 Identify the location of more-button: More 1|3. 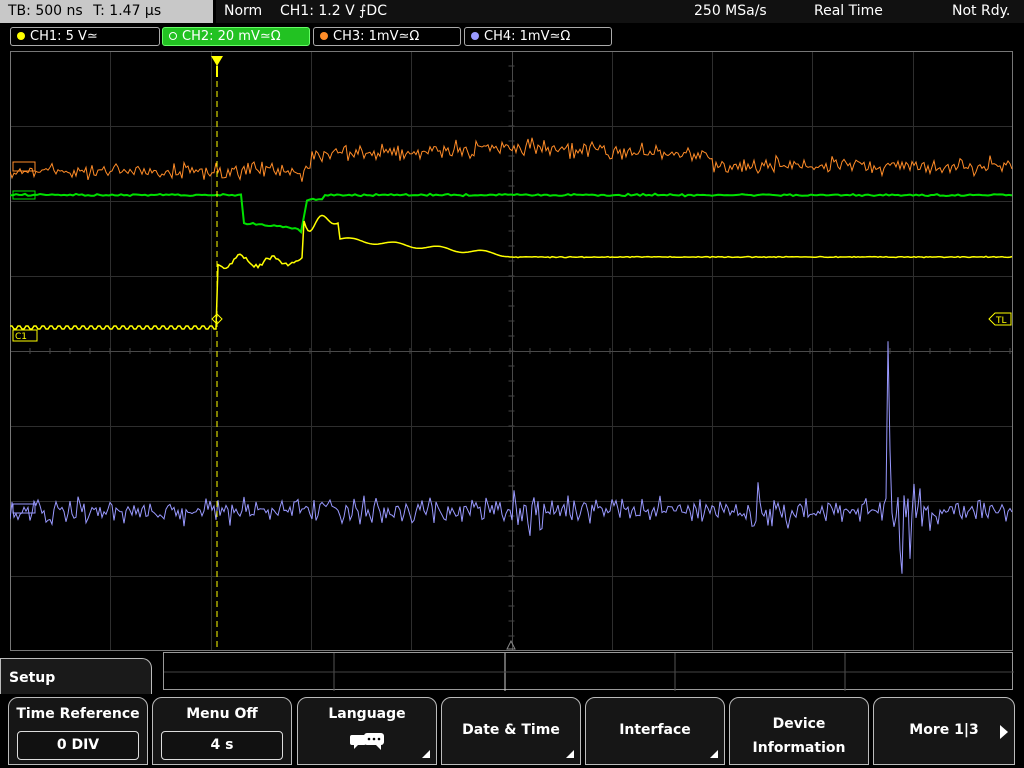
(944, 731).